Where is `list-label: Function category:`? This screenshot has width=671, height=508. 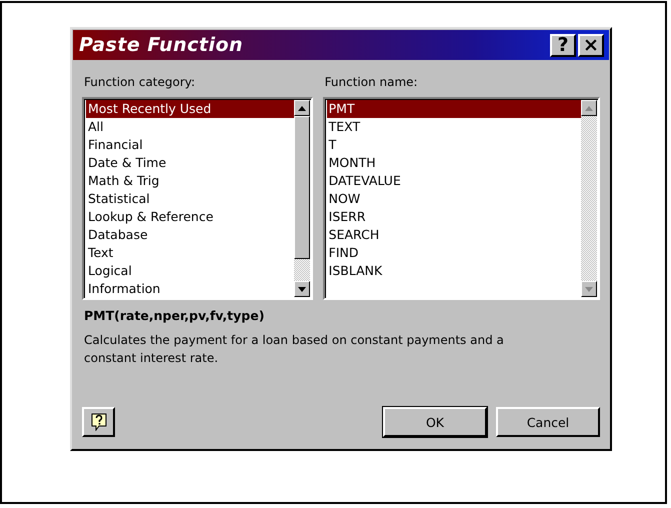 list-label: Function category: is located at coordinates (140, 82).